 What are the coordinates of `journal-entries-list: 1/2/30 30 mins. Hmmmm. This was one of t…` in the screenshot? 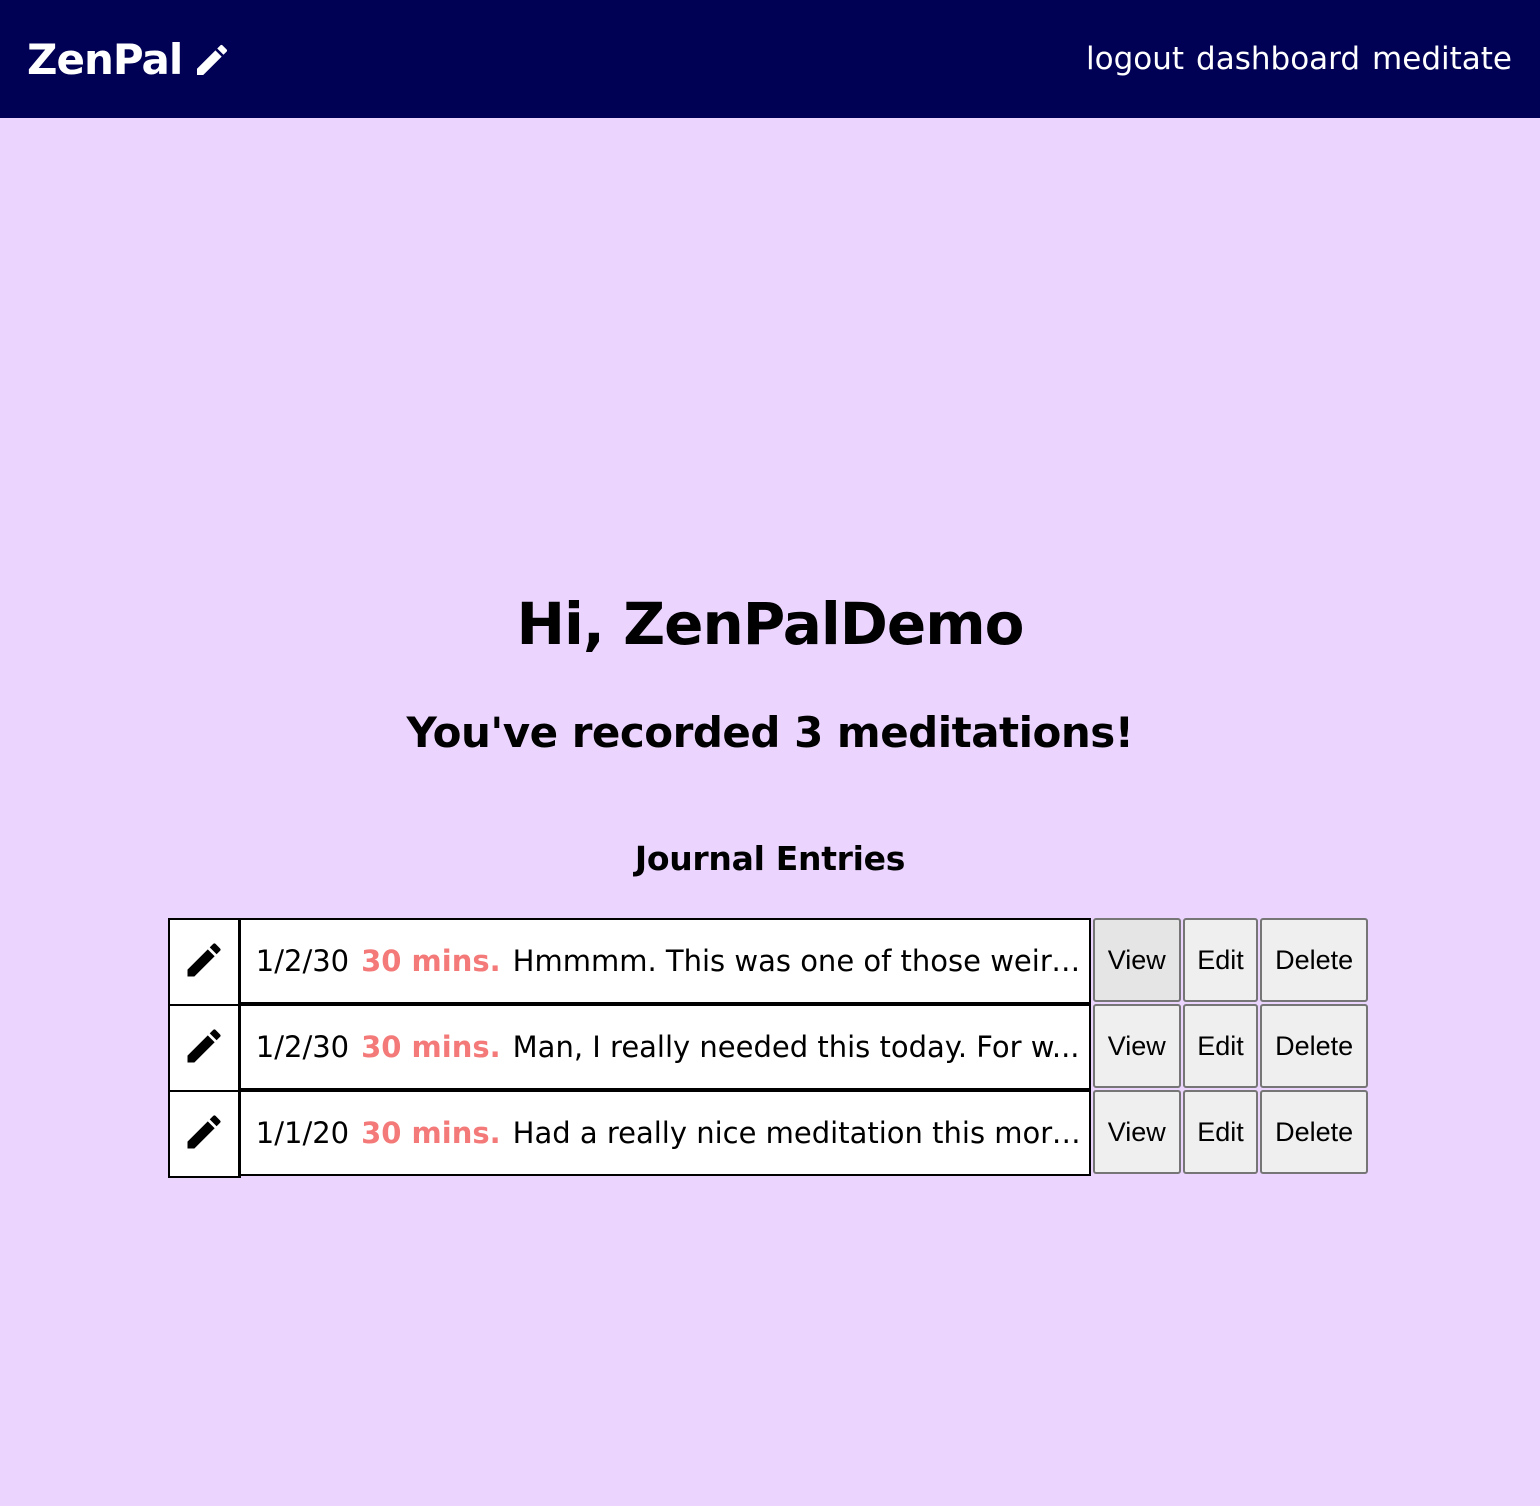 It's located at (768, 1048).